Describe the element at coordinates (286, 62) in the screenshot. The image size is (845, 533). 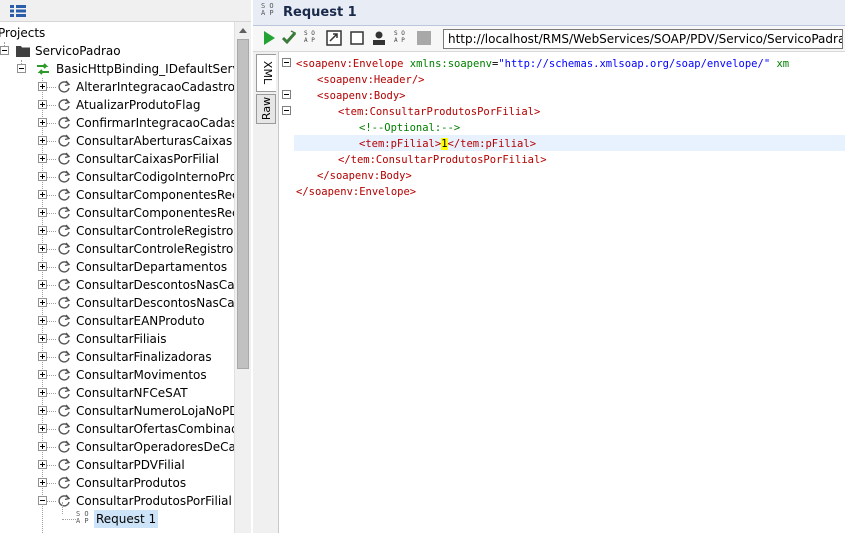
I see `fold-envelope-icon` at that location.